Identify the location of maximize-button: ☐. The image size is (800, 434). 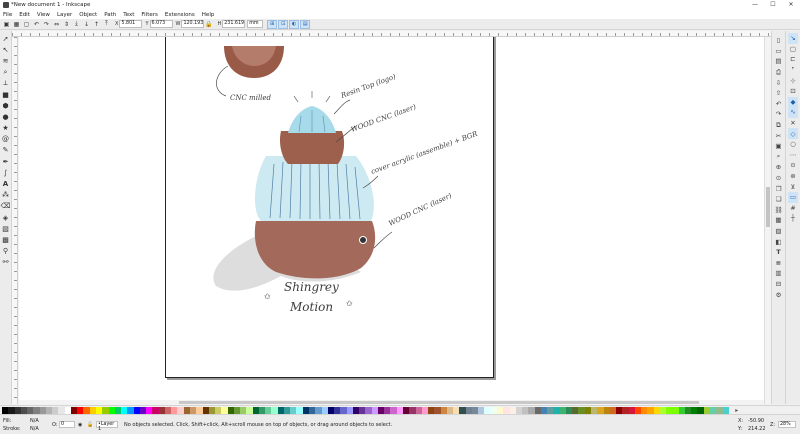
(773, 5).